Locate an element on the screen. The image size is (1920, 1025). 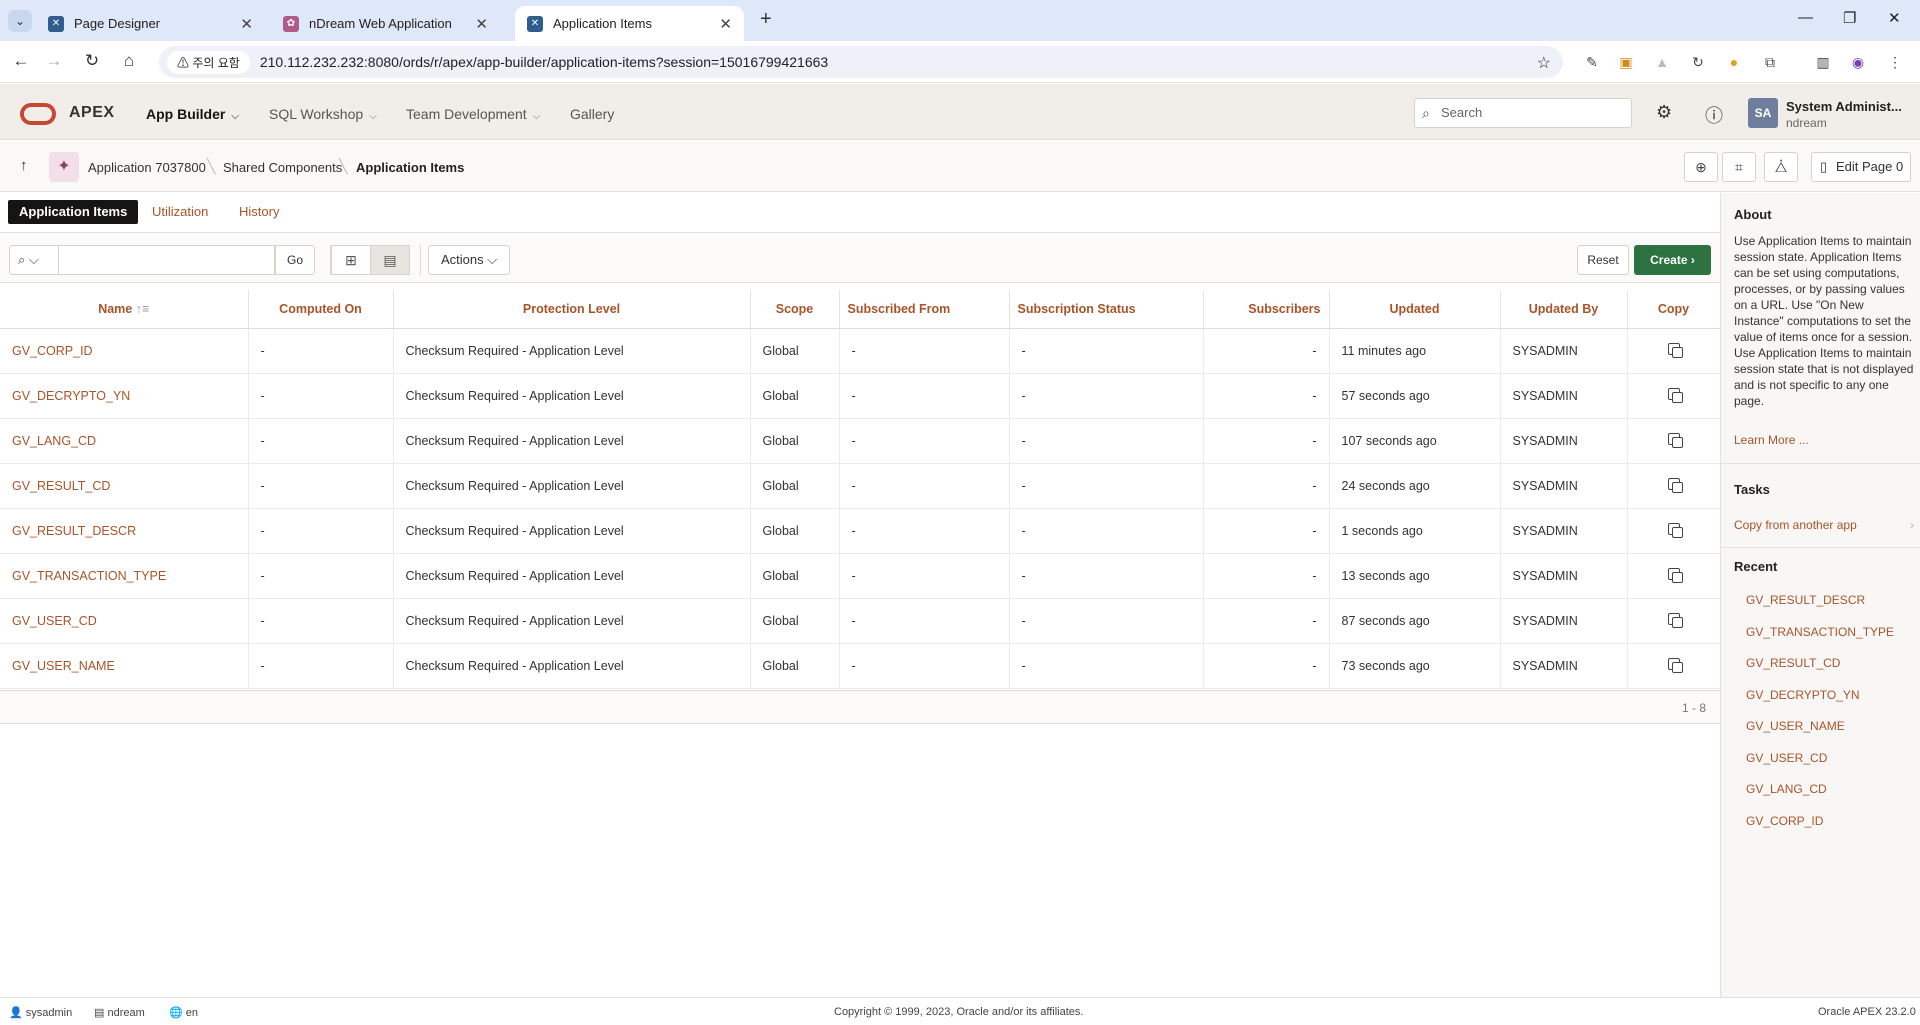
avatar: SA is located at coordinates (1763, 113).